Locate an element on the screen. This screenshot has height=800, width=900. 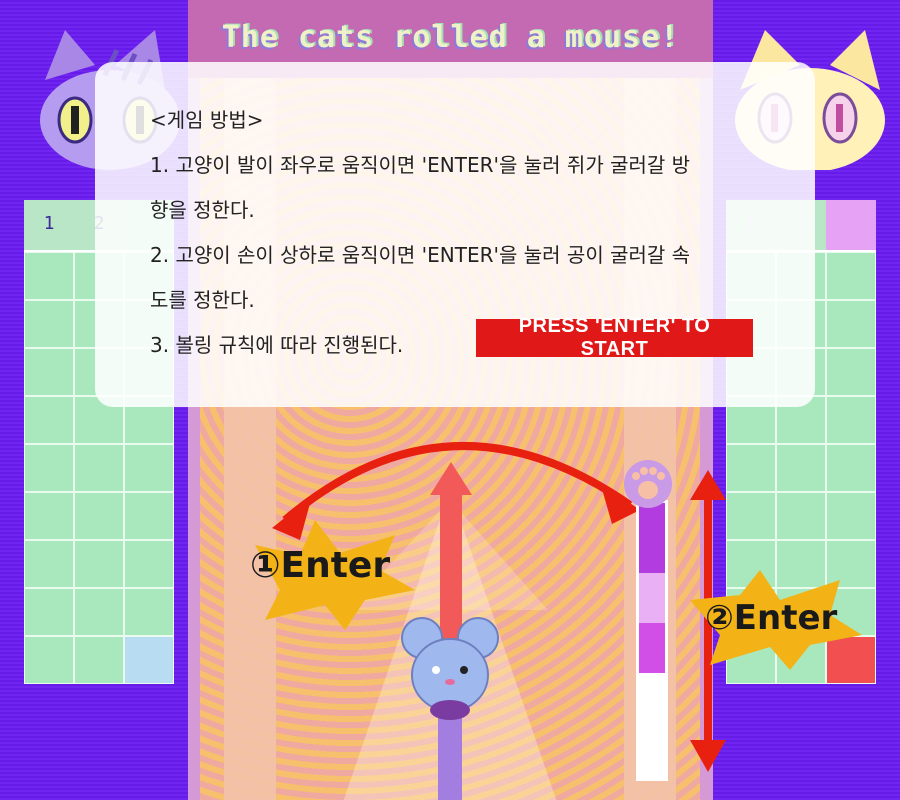
power-meter is located at coordinates (652, 640).